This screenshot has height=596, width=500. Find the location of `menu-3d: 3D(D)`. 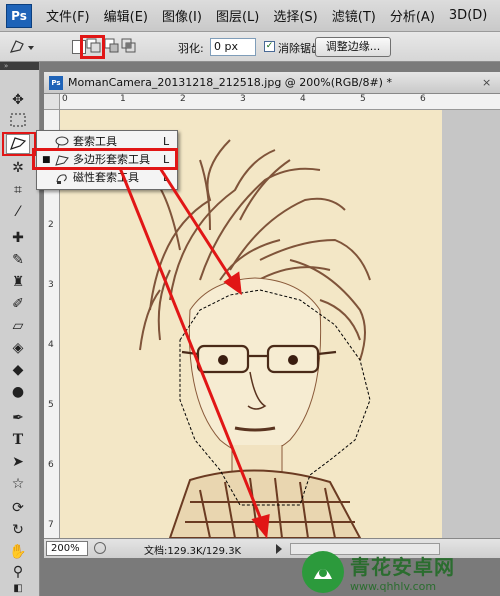

menu-3d: 3D(D) is located at coordinates (468, 15).